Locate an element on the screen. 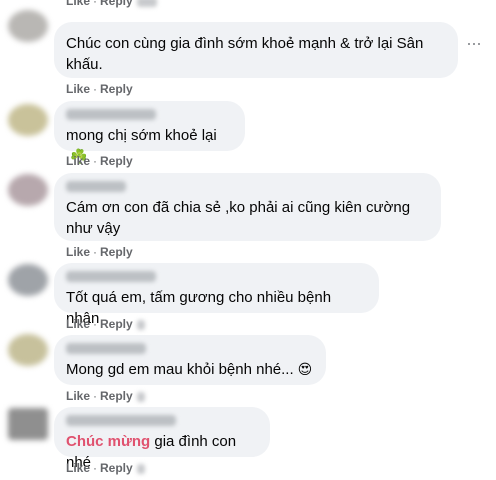  comment-text: Mong gd em mau khỏi bệnh nhé... 😍 is located at coordinates (190, 369).